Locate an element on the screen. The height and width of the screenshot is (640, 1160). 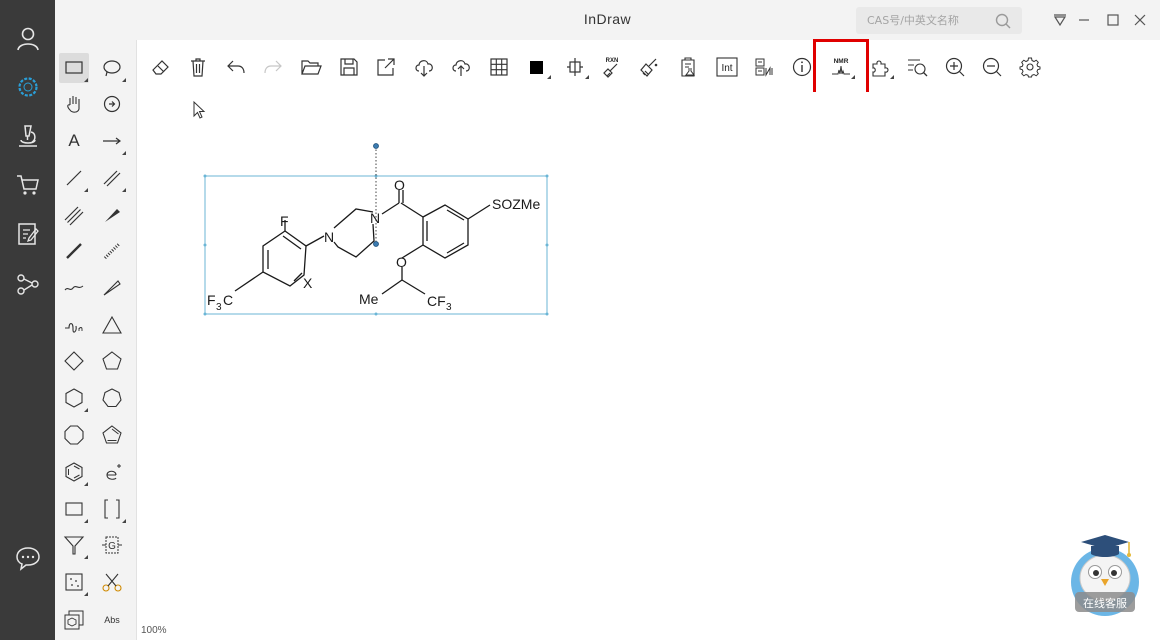
cf3-right-subscript: 3 is located at coordinates (449, 307).